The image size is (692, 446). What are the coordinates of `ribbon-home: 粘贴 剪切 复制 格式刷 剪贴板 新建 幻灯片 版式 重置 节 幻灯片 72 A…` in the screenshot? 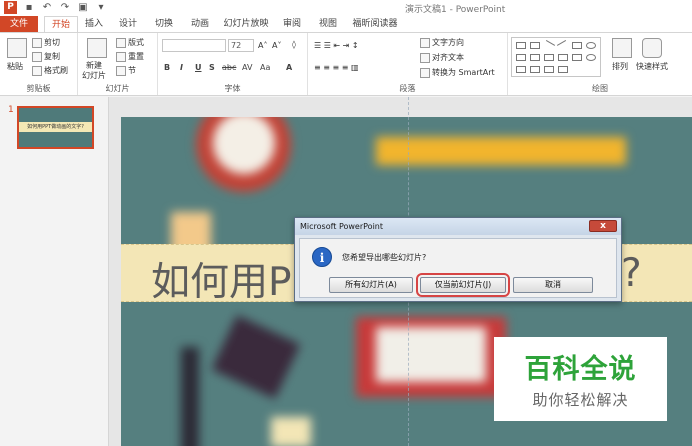 It's located at (346, 64).